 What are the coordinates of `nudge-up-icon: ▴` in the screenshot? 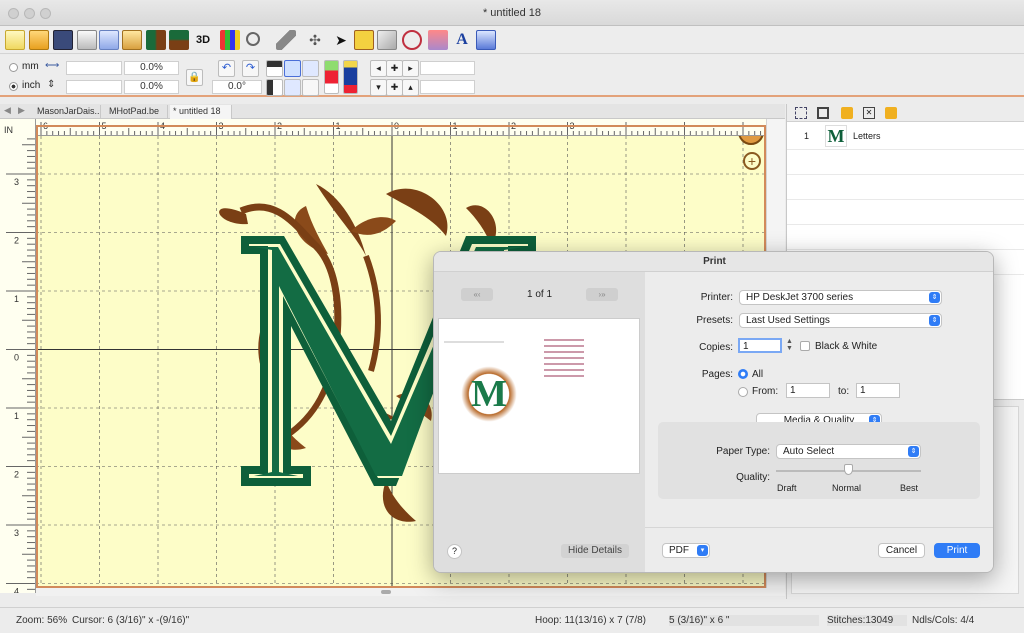 It's located at (410, 87).